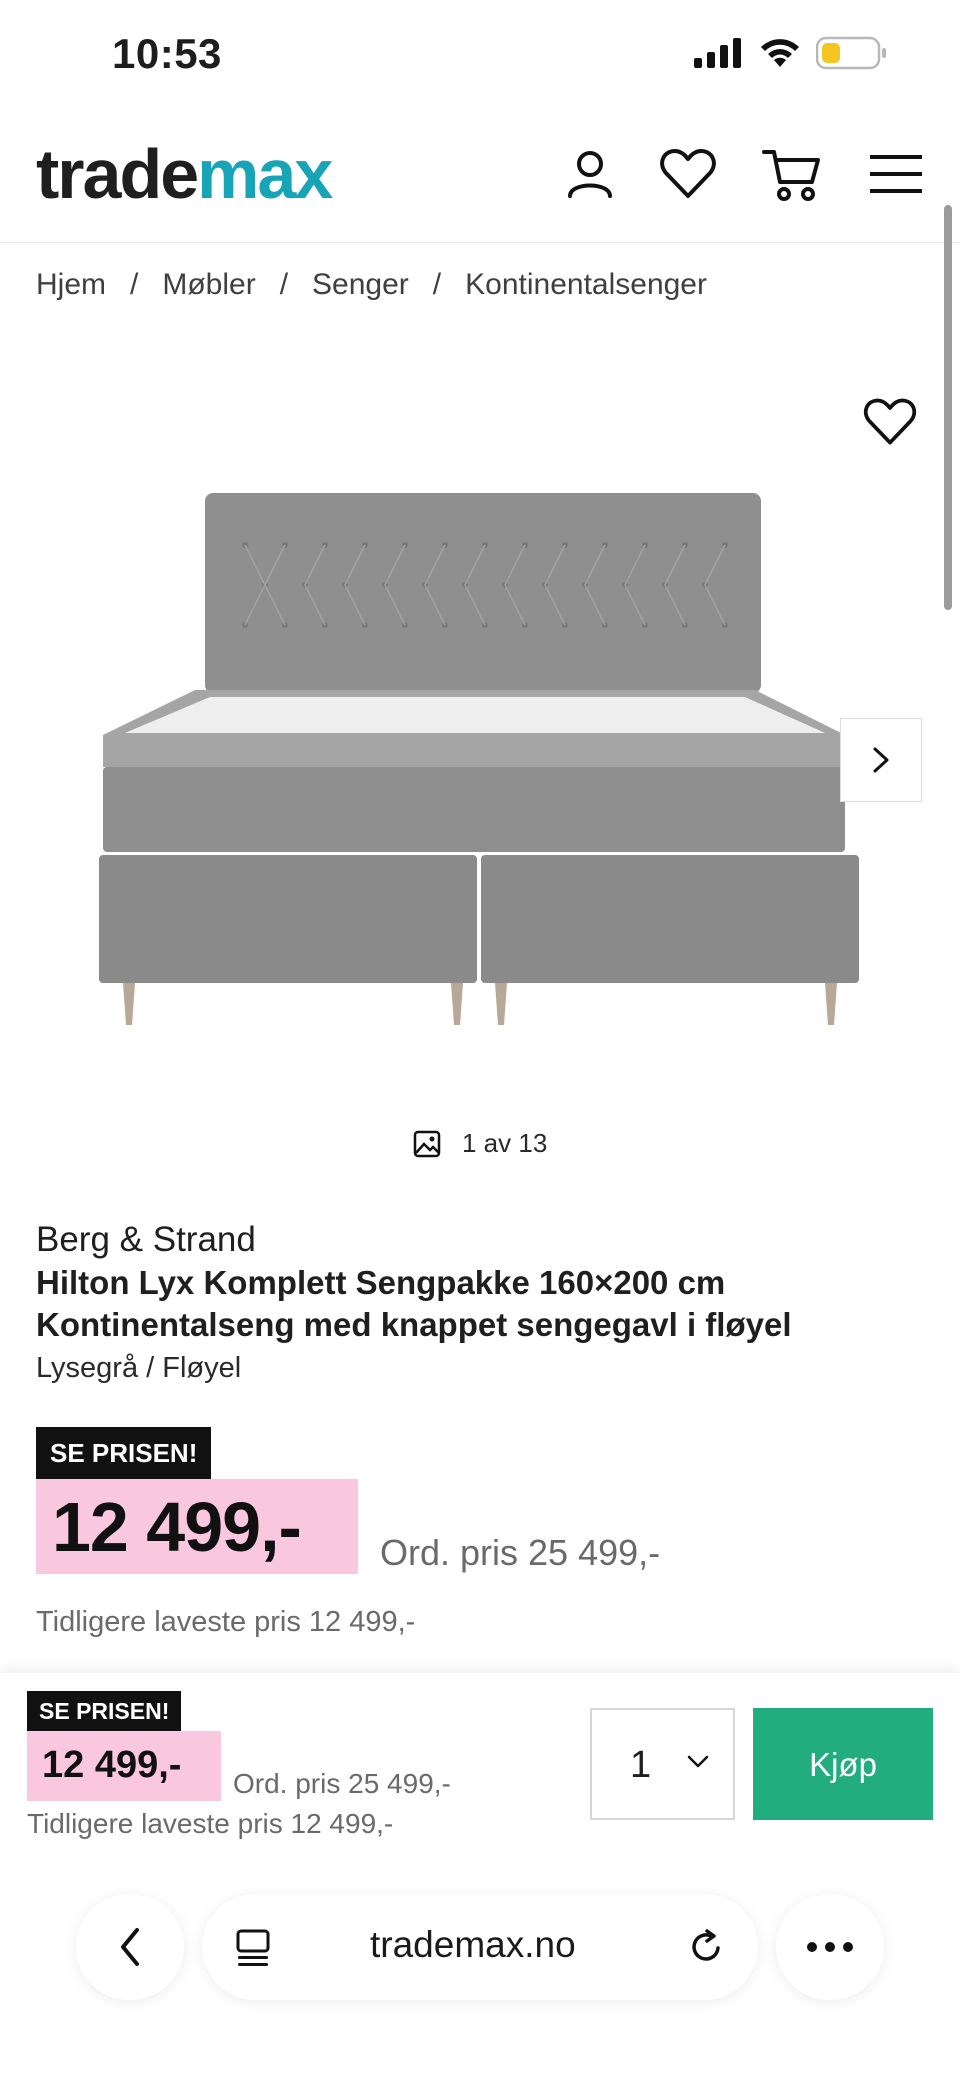  I want to click on price-badge: SE PRISEN!, so click(124, 1453).